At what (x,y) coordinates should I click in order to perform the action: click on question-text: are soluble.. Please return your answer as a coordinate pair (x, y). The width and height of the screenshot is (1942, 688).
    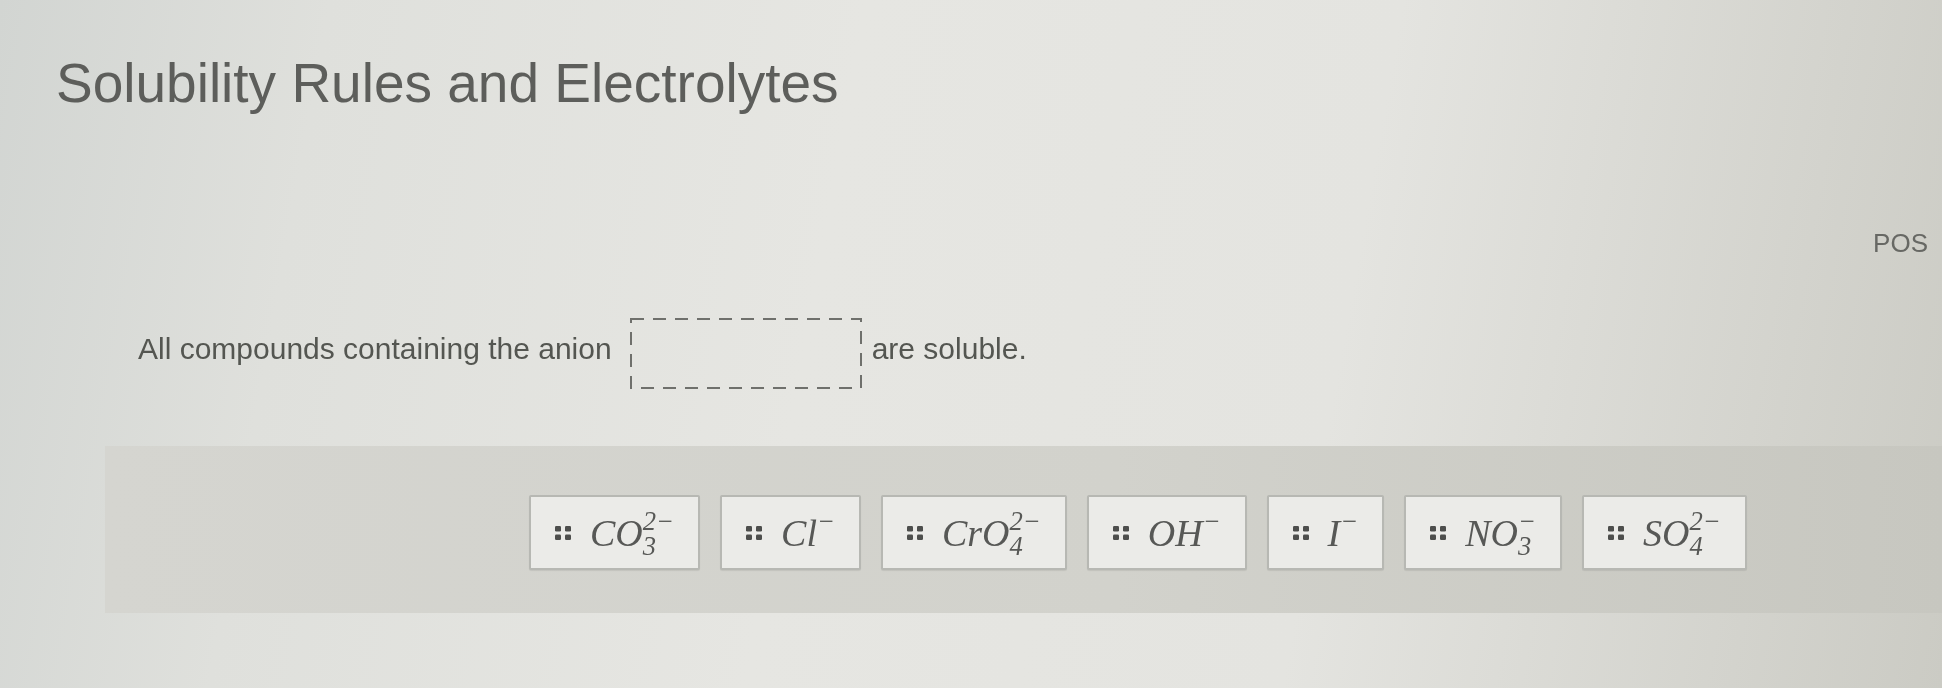
    Looking at the image, I should click on (949, 348).